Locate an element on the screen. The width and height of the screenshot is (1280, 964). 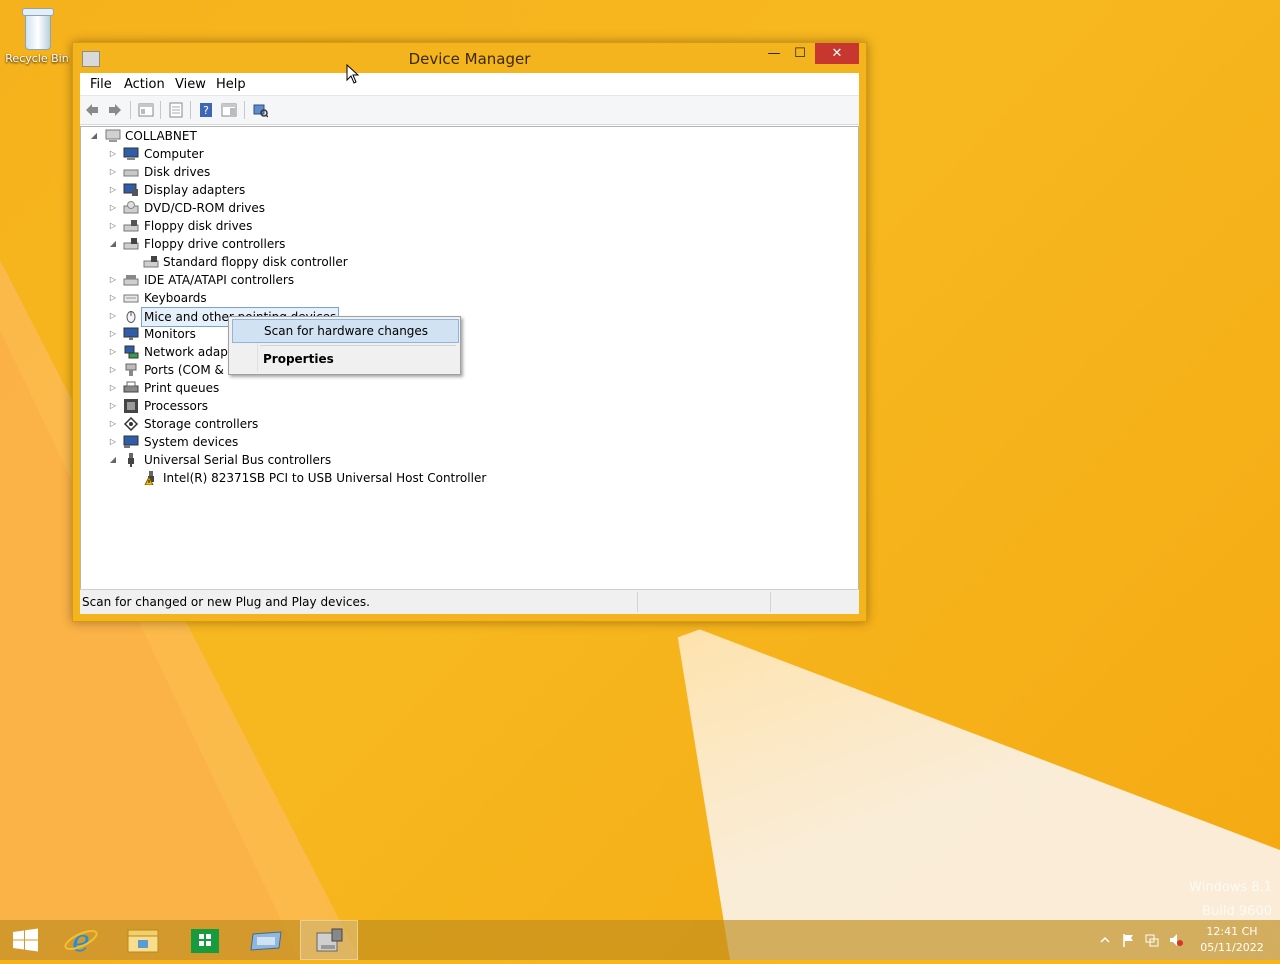
tree-item-label: Monitors is located at coordinates (170, 334).